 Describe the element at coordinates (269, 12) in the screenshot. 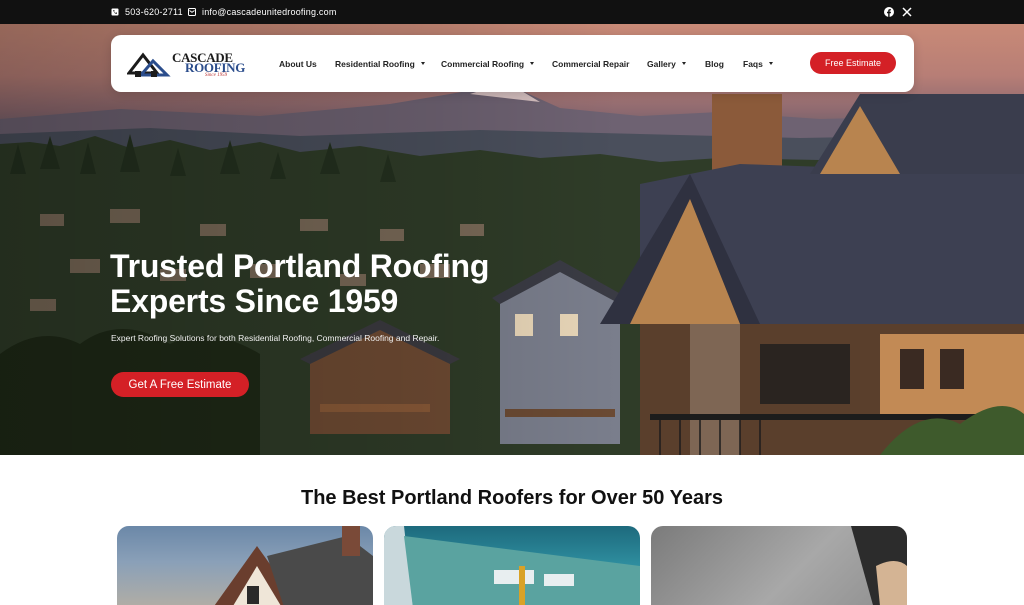

I see `email-address: info@cascadeunitedroofing.com` at that location.